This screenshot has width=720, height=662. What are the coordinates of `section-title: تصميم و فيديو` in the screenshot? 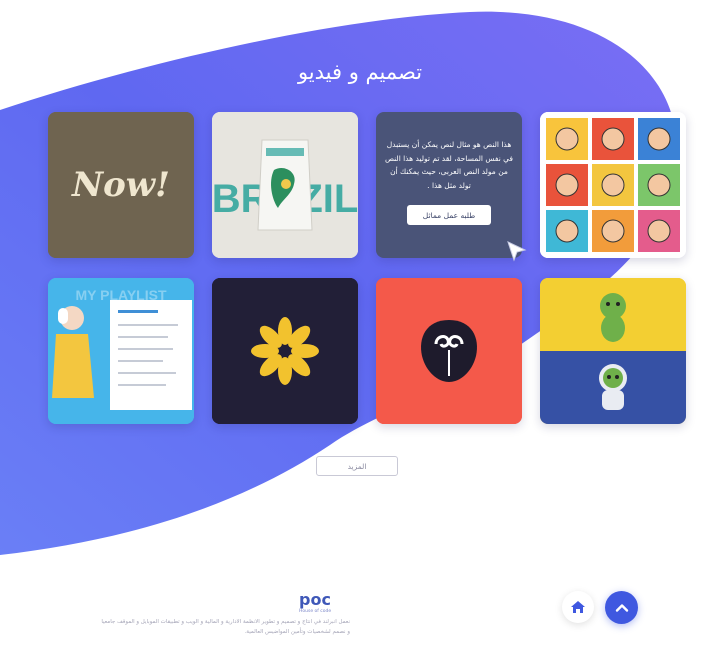 It's located at (360, 72).